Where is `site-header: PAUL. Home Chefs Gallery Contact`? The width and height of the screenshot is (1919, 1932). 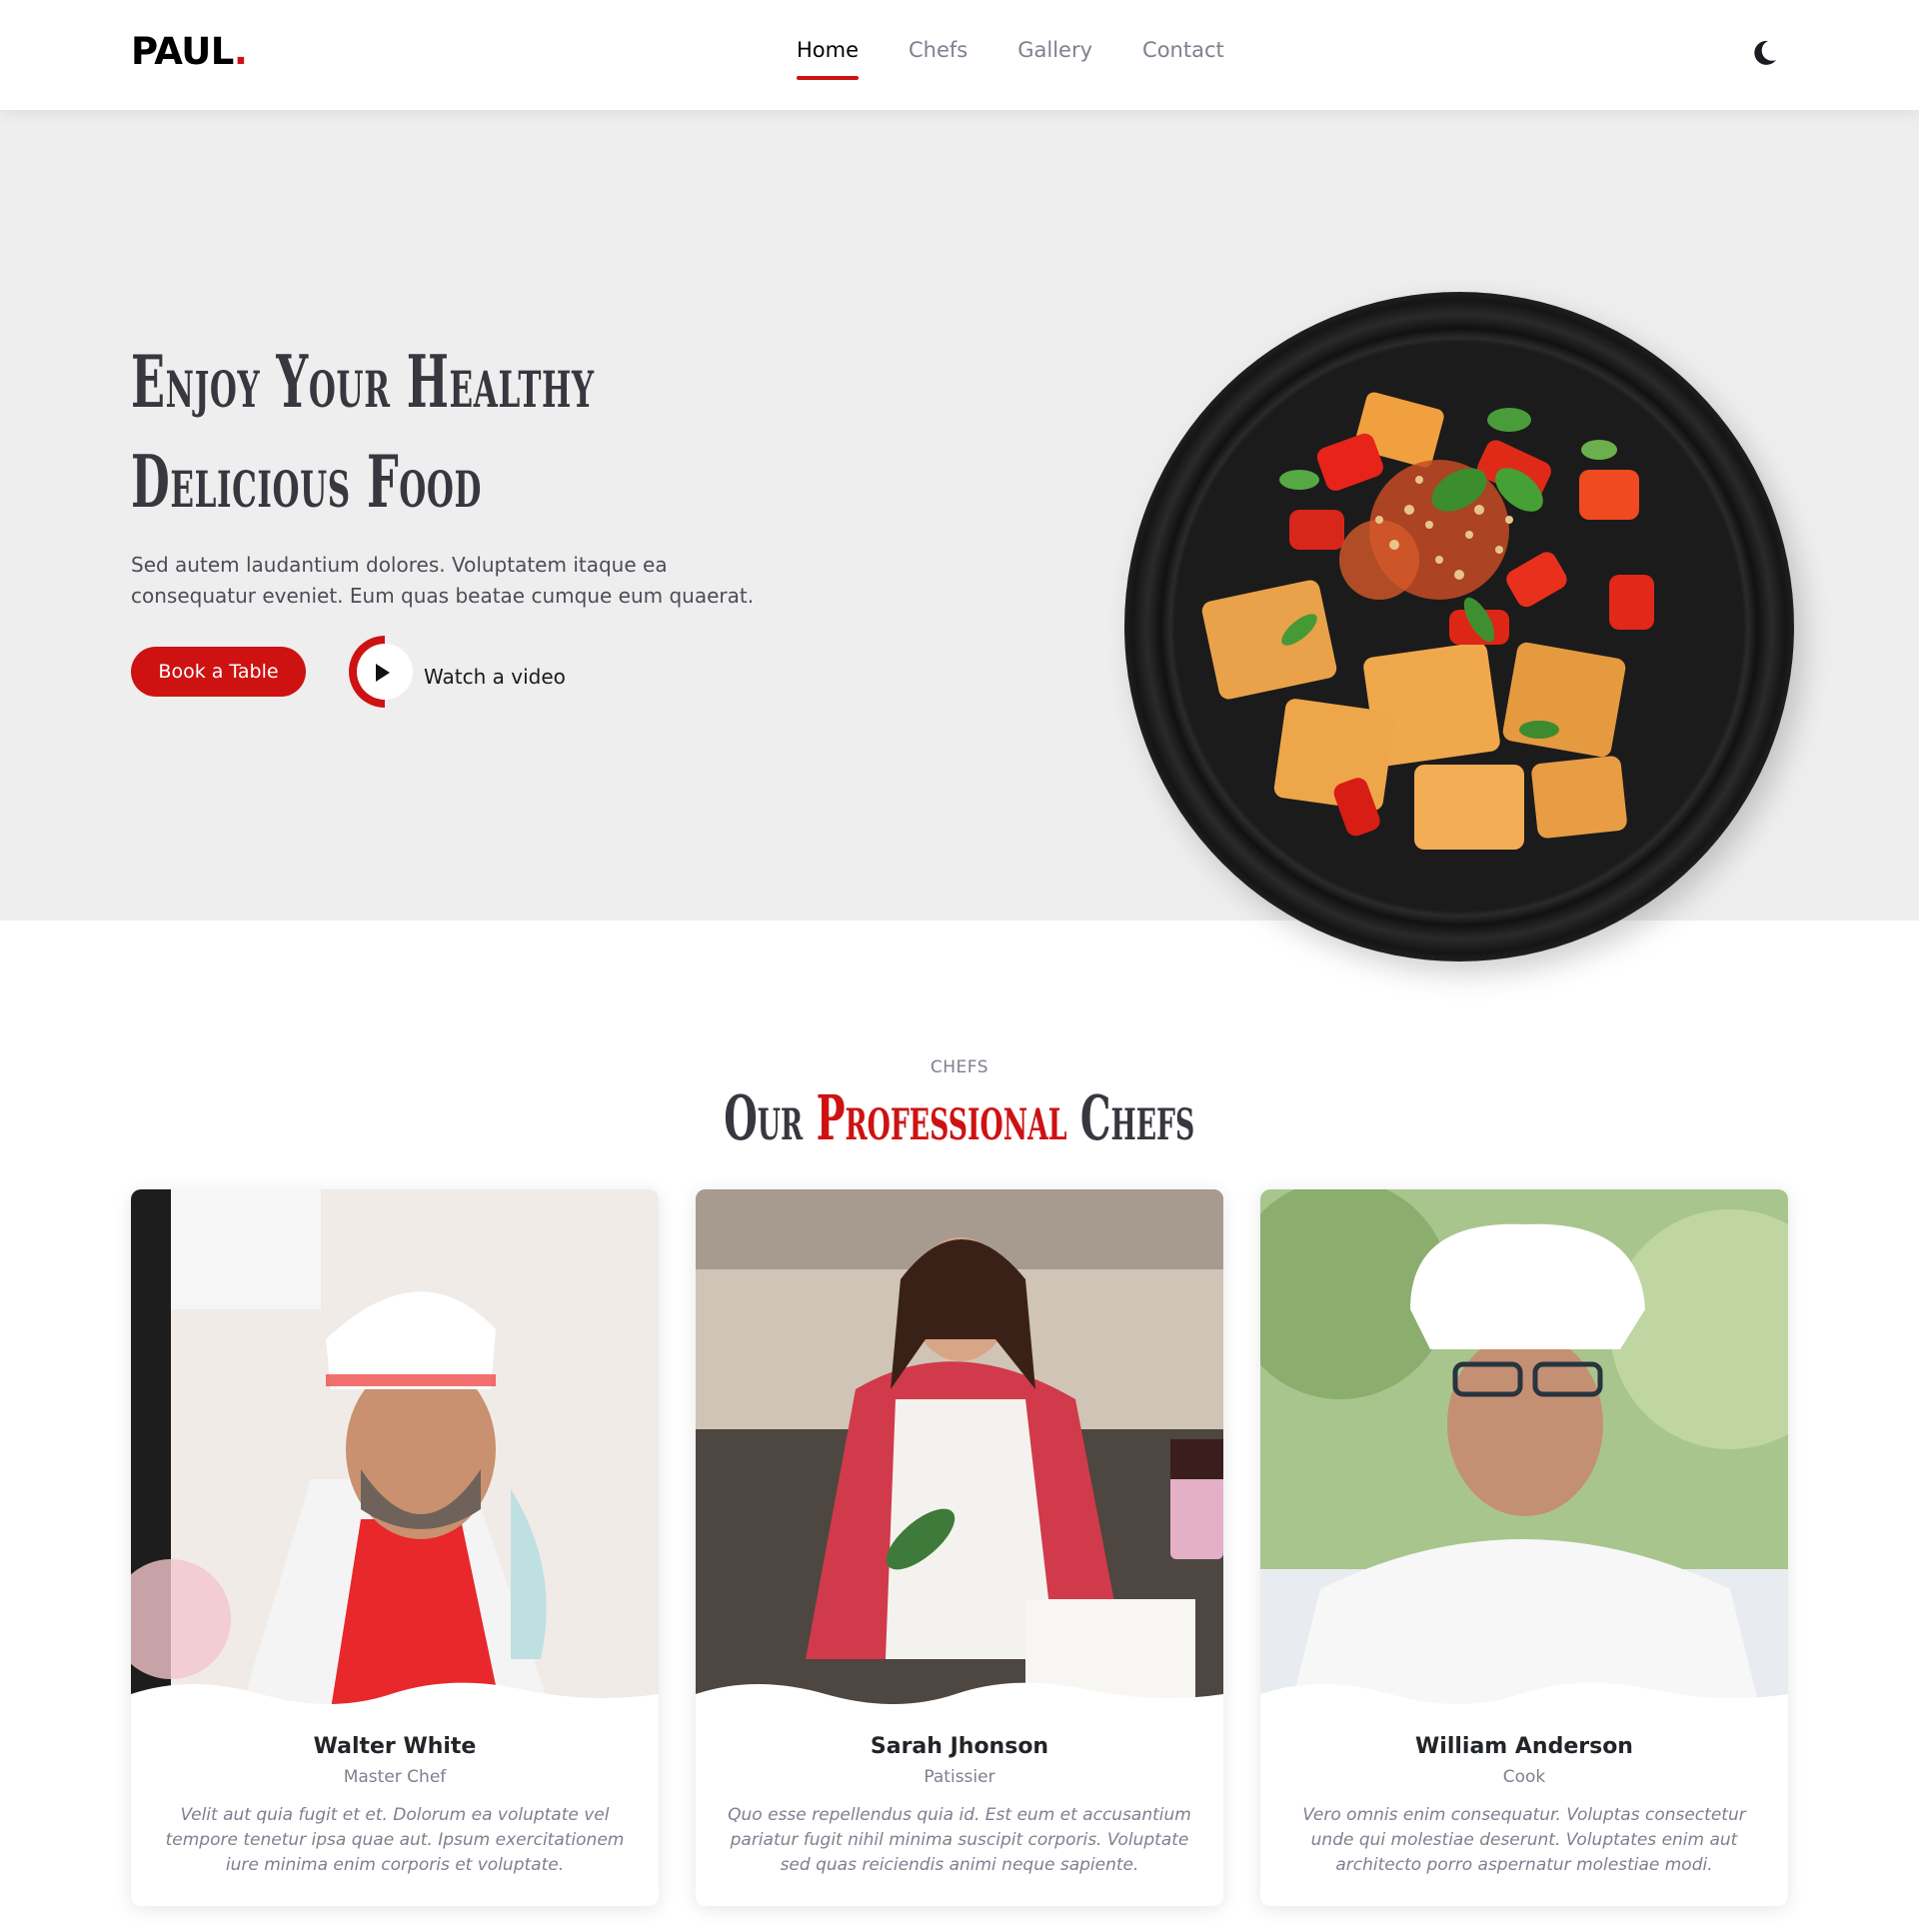
site-header: PAUL. Home Chefs Gallery Contact is located at coordinates (960, 55).